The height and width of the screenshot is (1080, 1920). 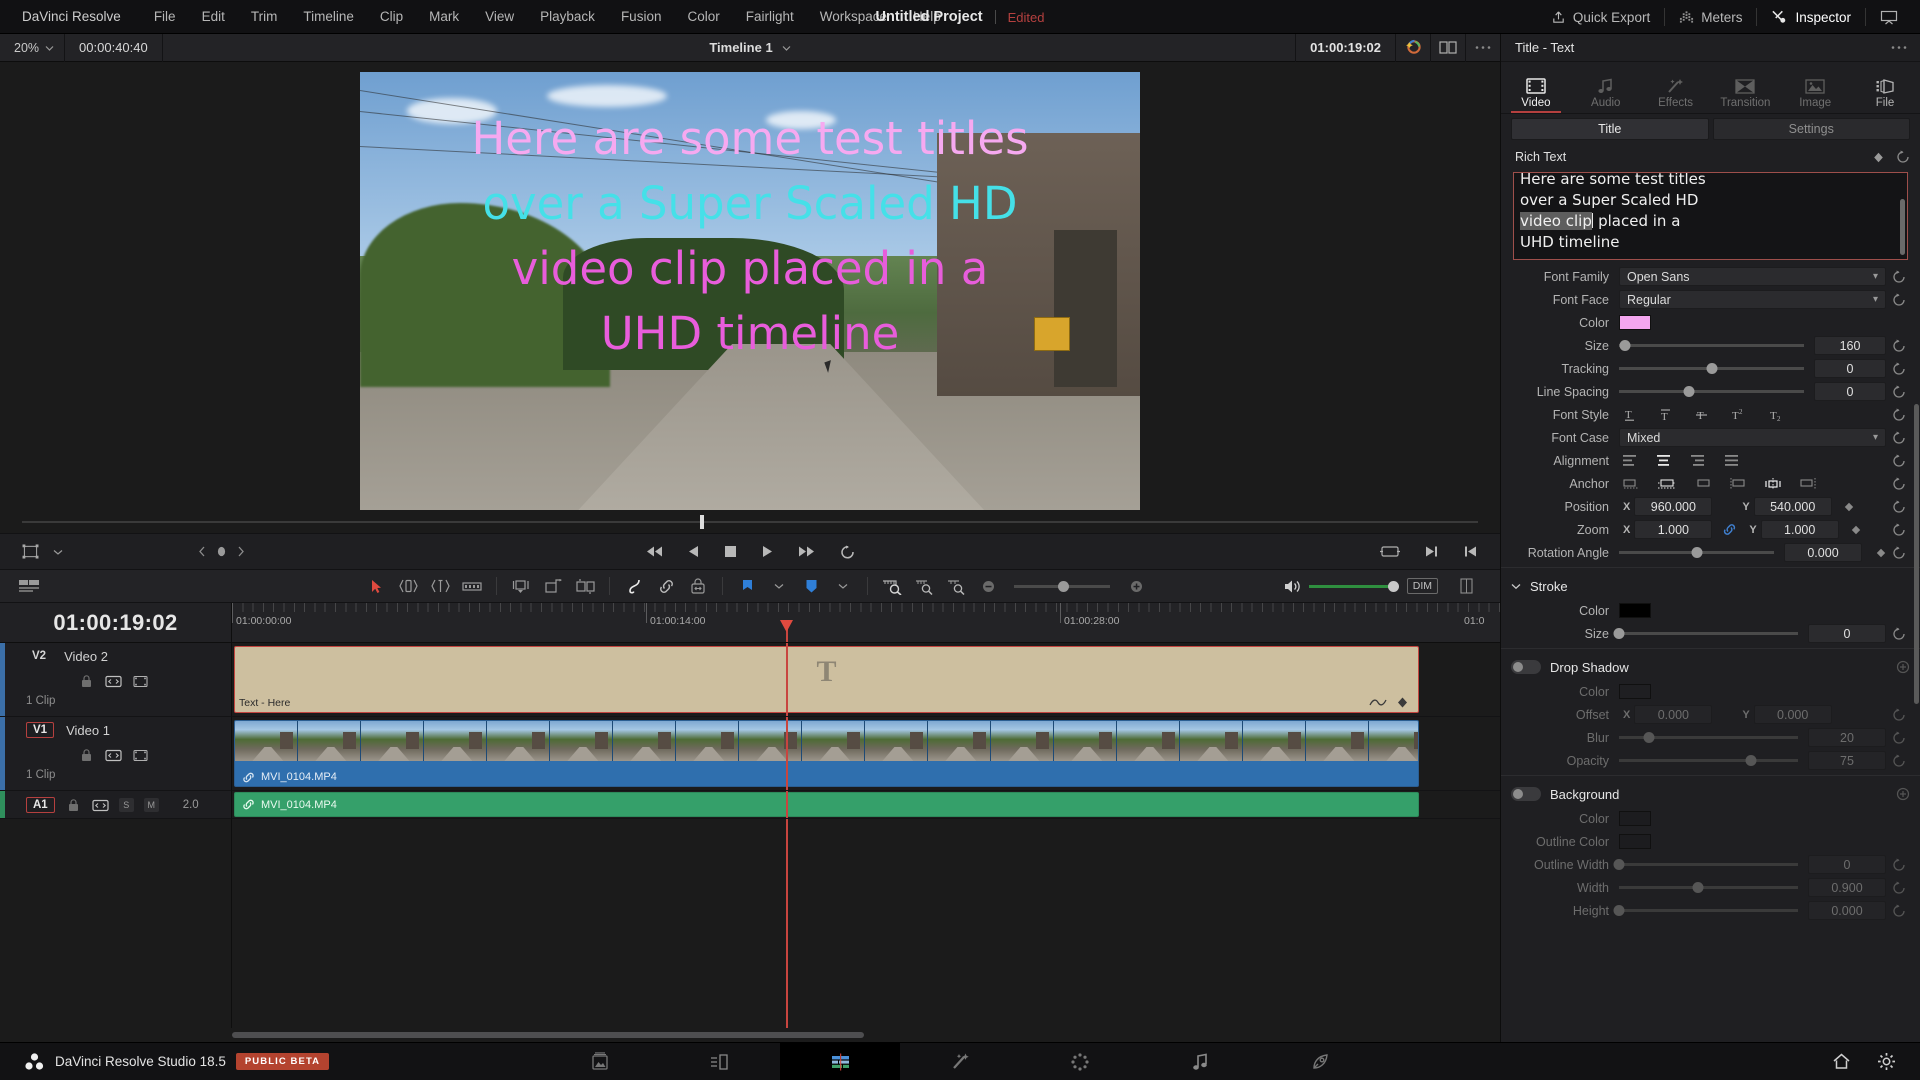 What do you see at coordinates (1732, 460) in the screenshot?
I see `align-justify-icon` at bounding box center [1732, 460].